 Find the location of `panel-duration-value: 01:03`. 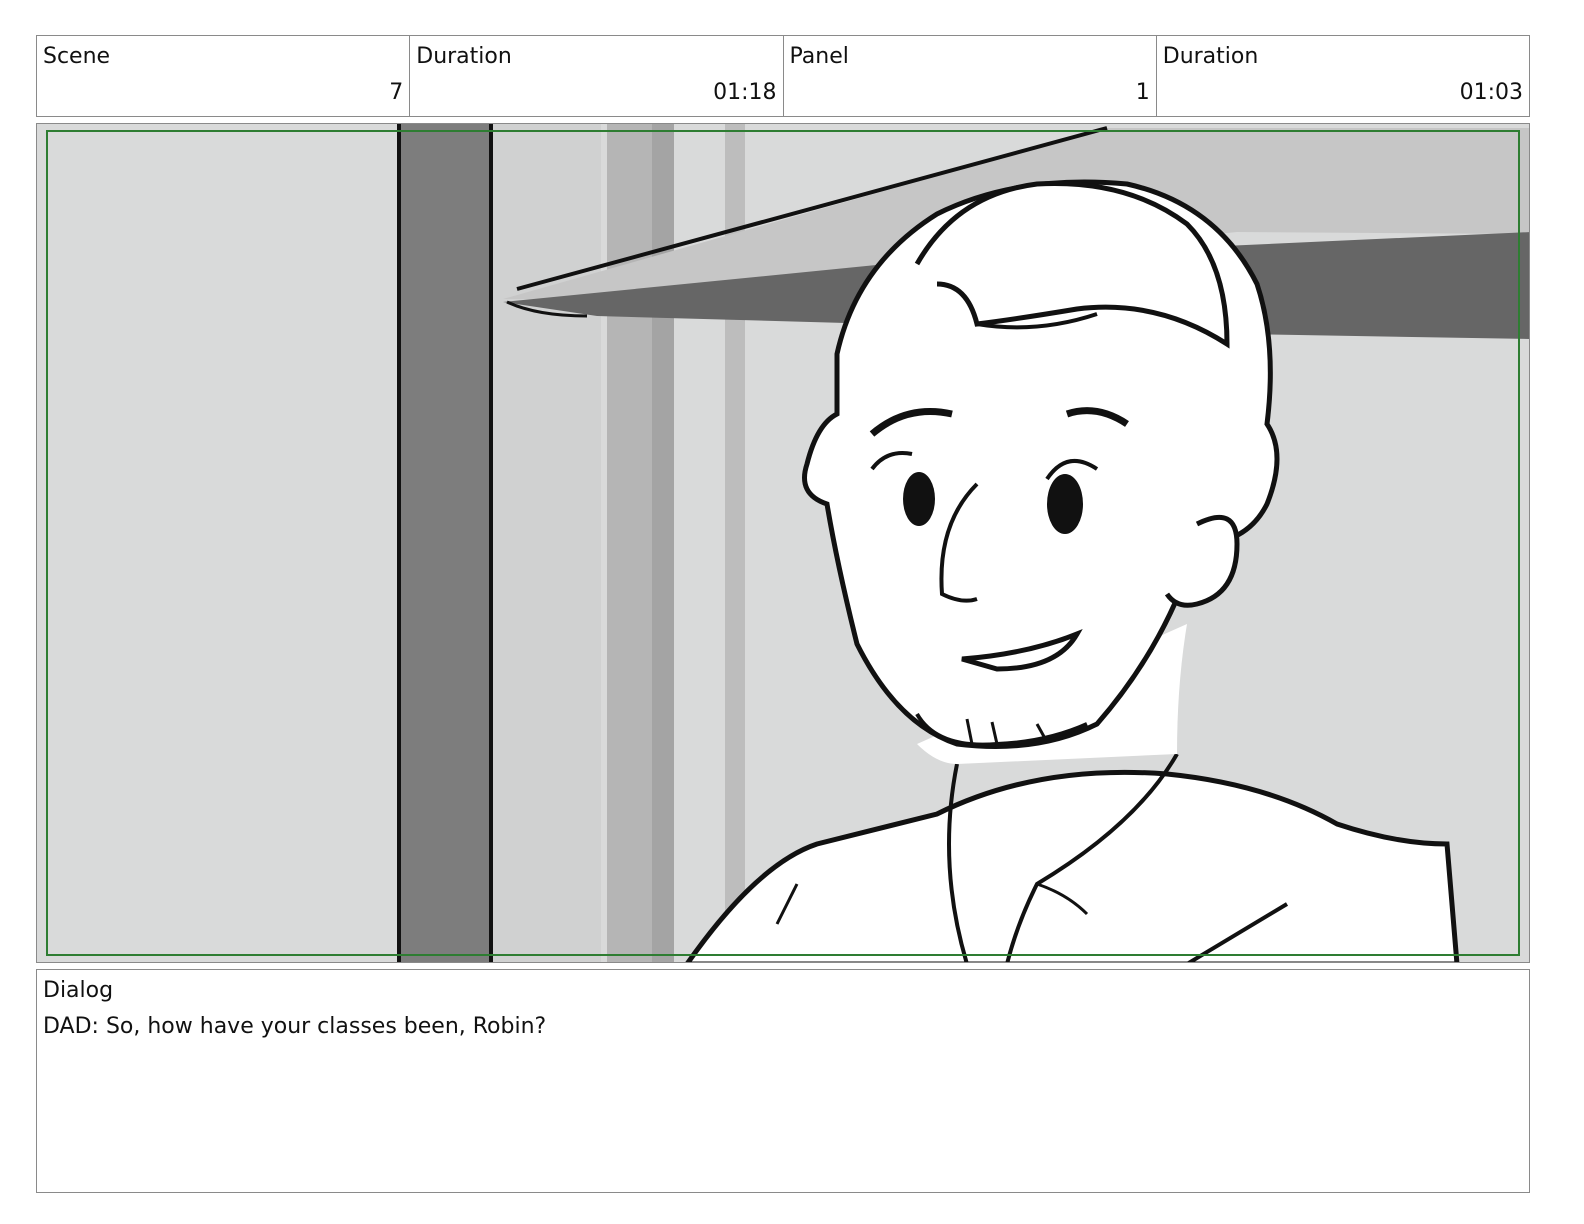

panel-duration-value: 01:03 is located at coordinates (1491, 92).